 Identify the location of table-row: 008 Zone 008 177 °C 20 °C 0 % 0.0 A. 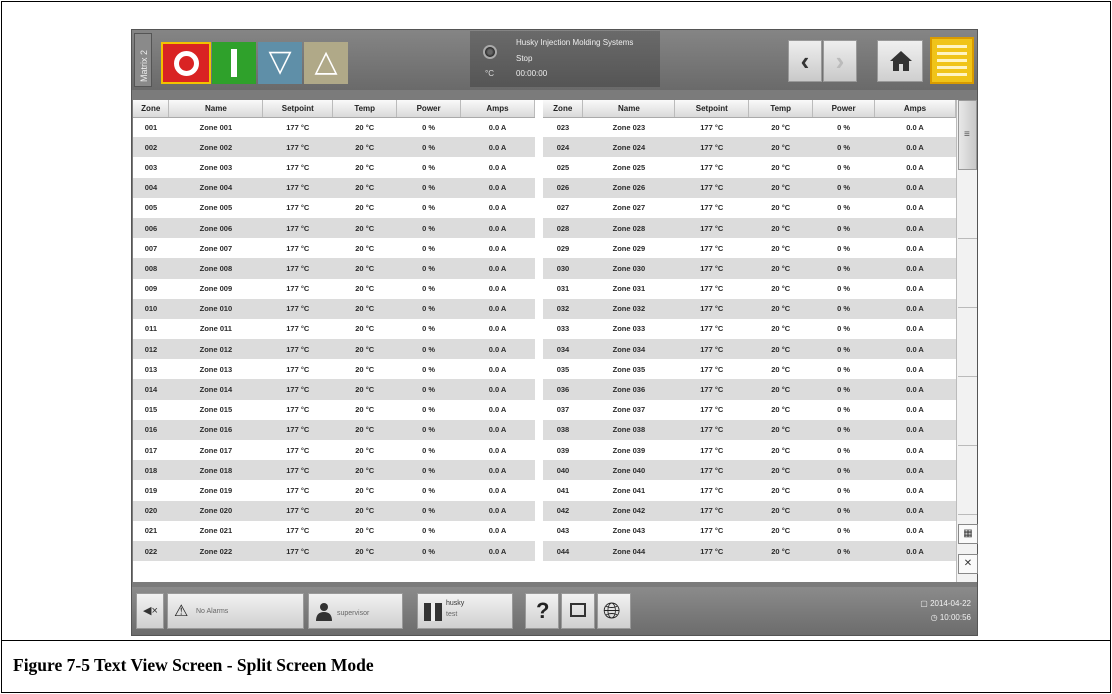
(334, 268).